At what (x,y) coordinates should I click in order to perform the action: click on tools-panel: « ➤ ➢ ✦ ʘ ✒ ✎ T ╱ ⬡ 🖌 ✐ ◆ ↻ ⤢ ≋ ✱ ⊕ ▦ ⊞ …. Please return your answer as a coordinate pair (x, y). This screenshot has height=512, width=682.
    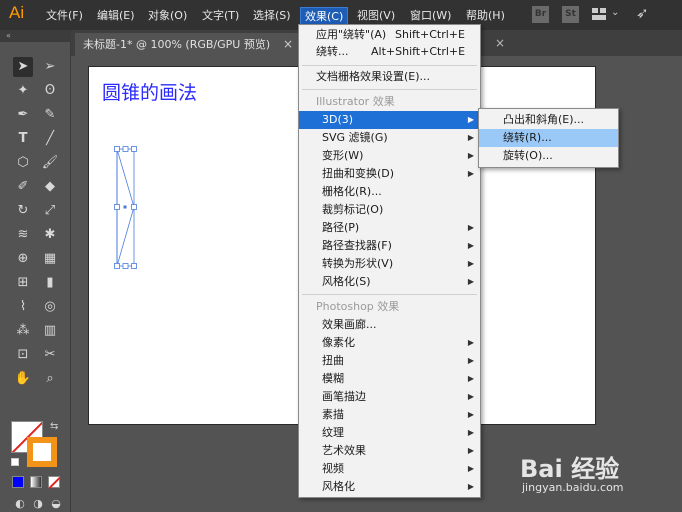
    Looking at the image, I should click on (35, 271).